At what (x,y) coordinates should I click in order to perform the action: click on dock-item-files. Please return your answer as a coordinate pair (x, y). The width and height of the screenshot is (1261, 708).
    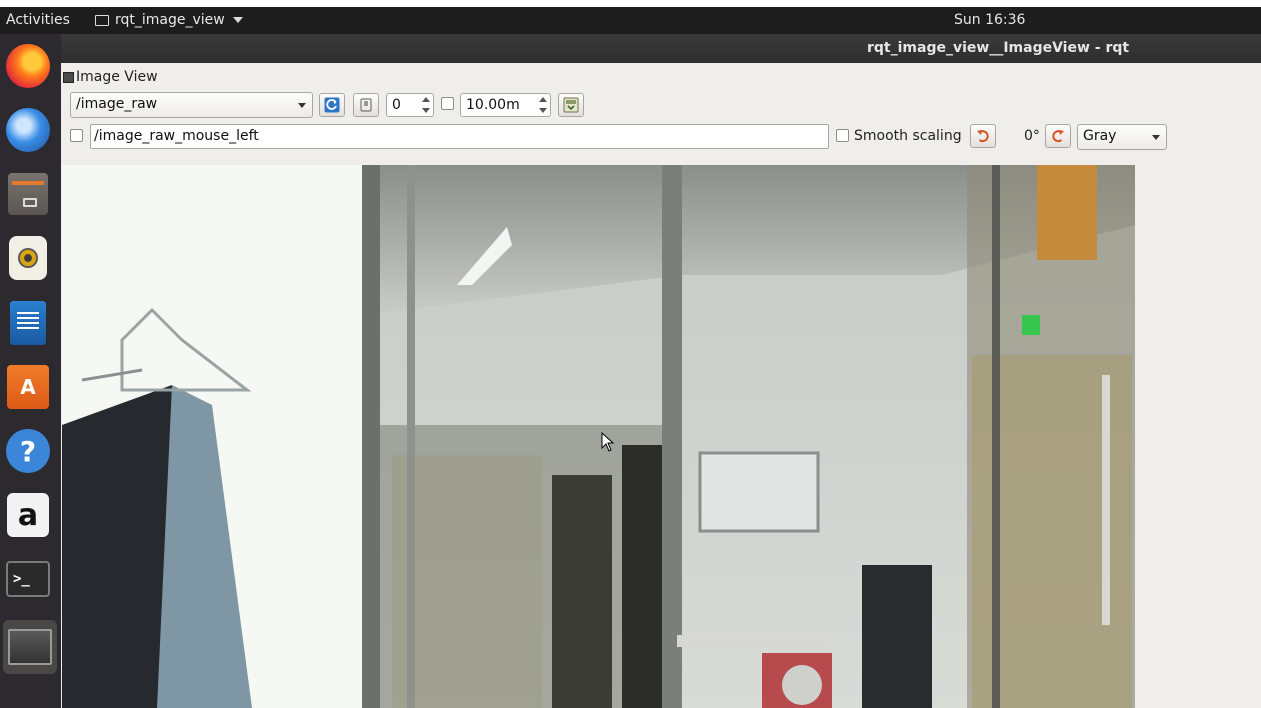
    Looking at the image, I should click on (28, 194).